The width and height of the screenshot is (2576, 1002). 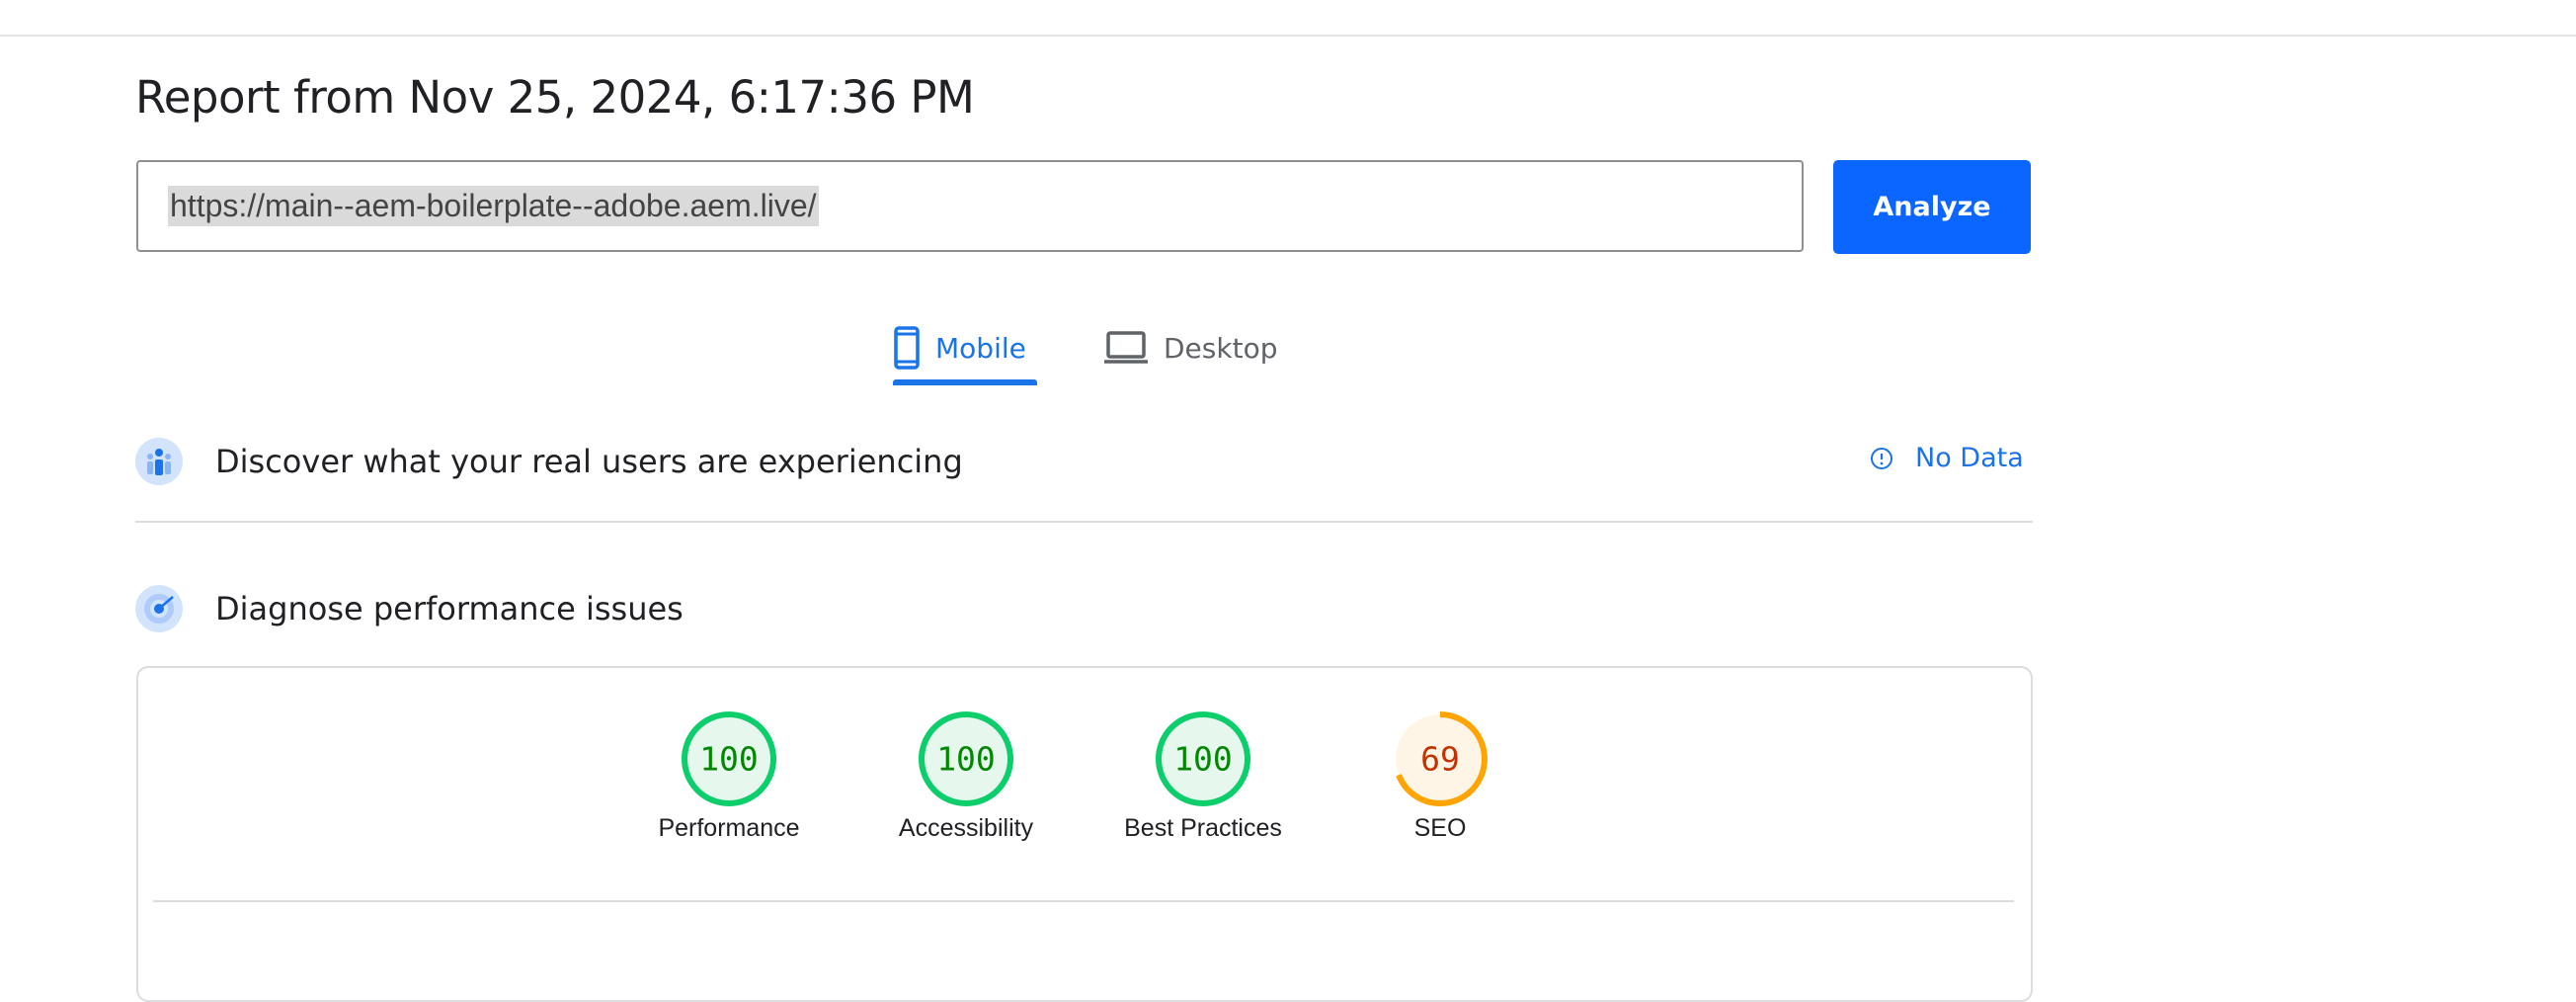 I want to click on tab-mobile: Mobile, so click(x=965, y=348).